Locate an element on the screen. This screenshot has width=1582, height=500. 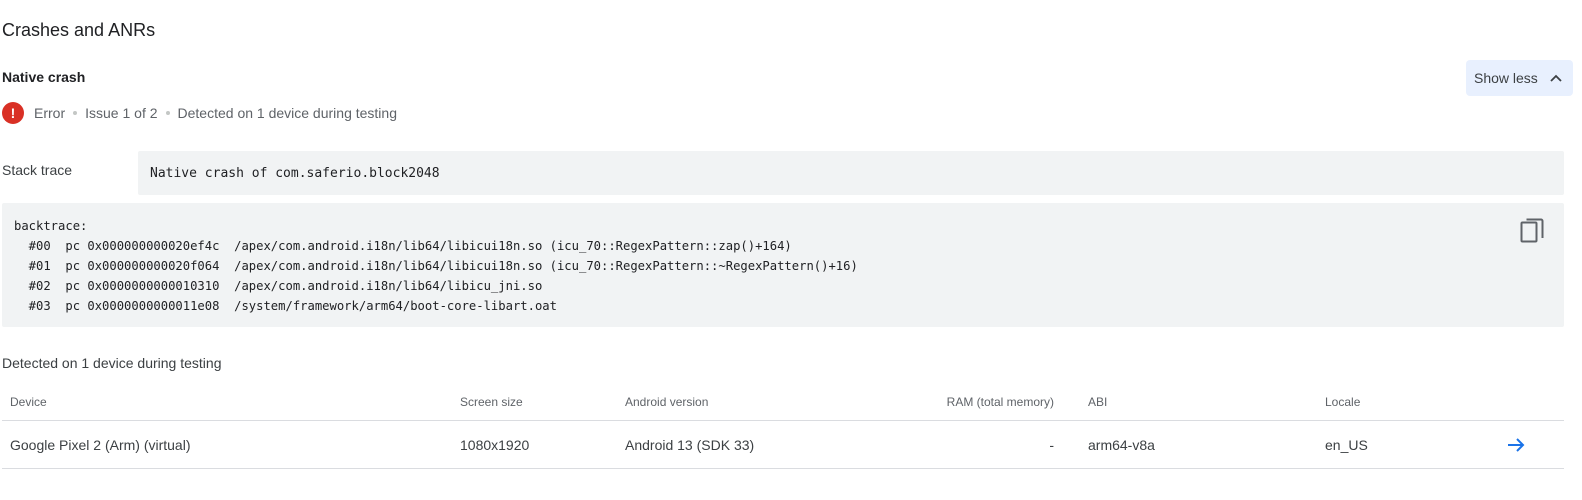
arrow-right-icon is located at coordinates (1516, 444).